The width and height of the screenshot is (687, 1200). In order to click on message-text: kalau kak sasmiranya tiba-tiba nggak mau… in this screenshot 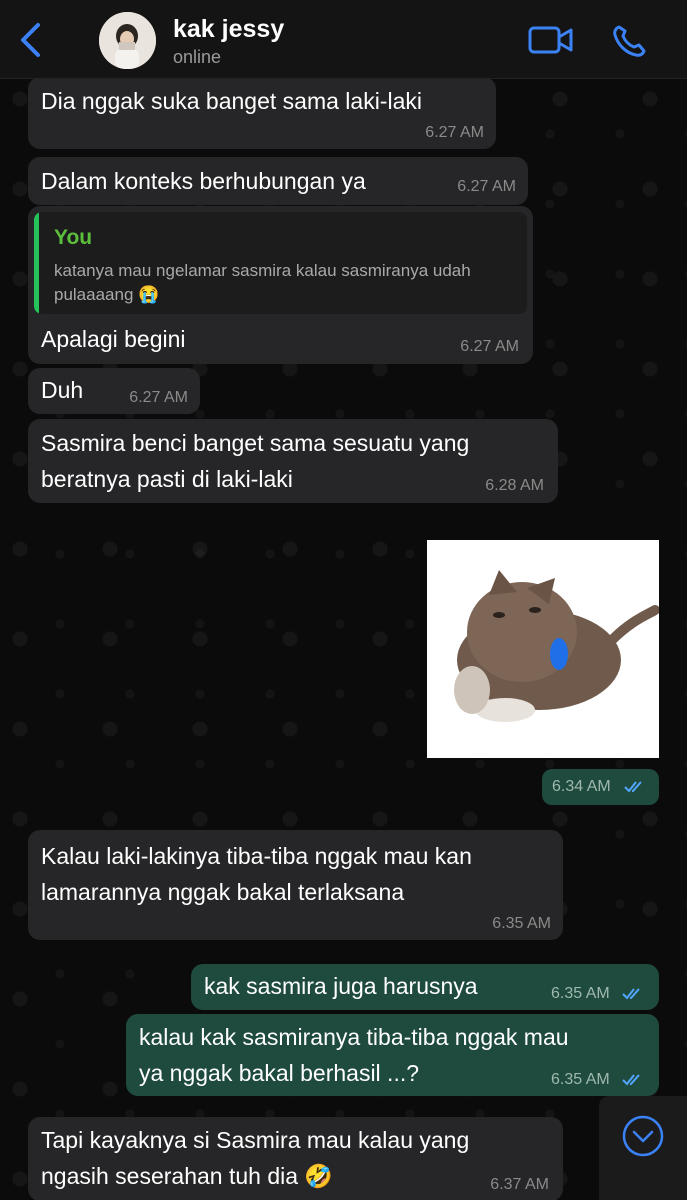, I will do `click(354, 1055)`.